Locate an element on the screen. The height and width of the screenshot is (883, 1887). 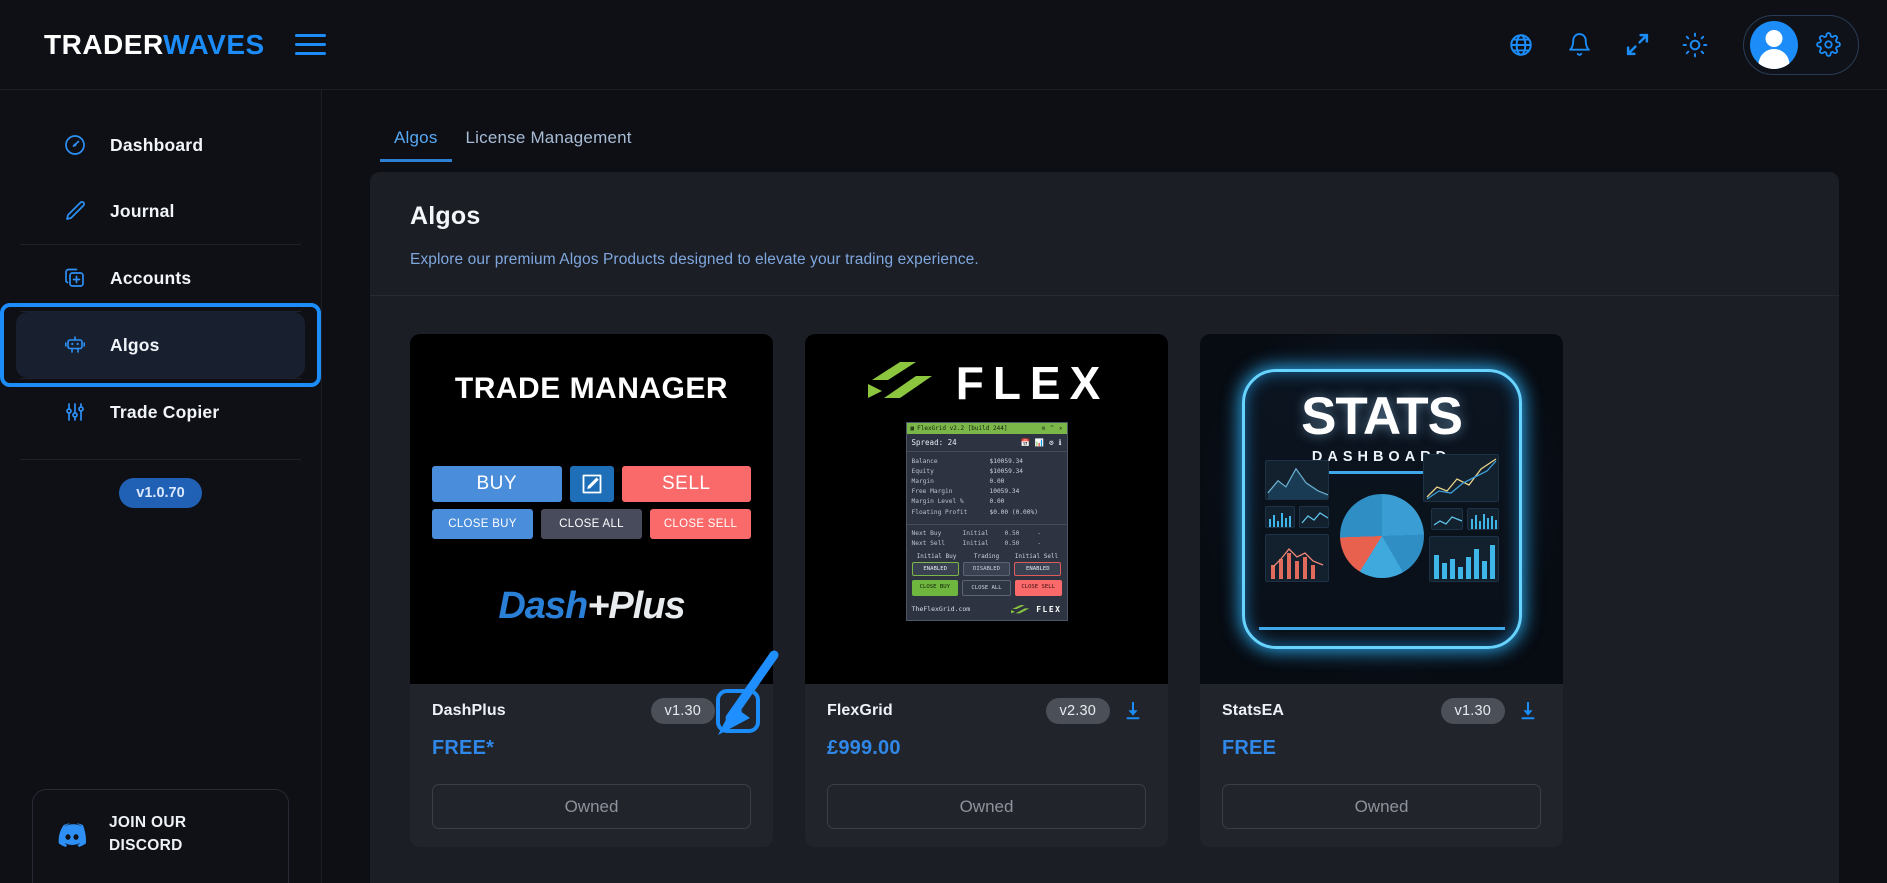
stat-key: Equity is located at coordinates (922, 471).